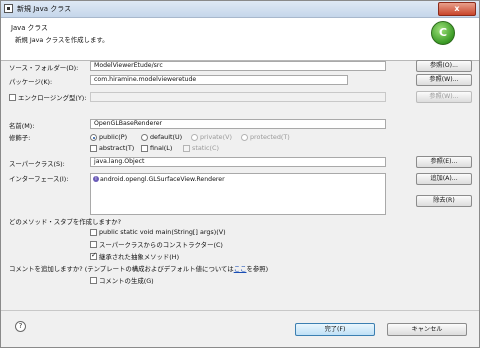  Describe the element at coordinates (44, 9) in the screenshot. I see `window-title: 新規 Java クラス` at that location.